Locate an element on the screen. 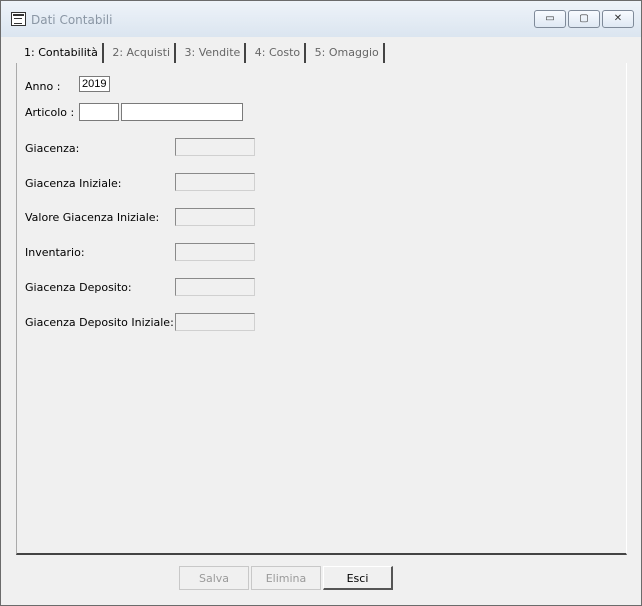 Image resolution: width=642 pixels, height=606 pixels. minimize-button: ▭ is located at coordinates (550, 19).